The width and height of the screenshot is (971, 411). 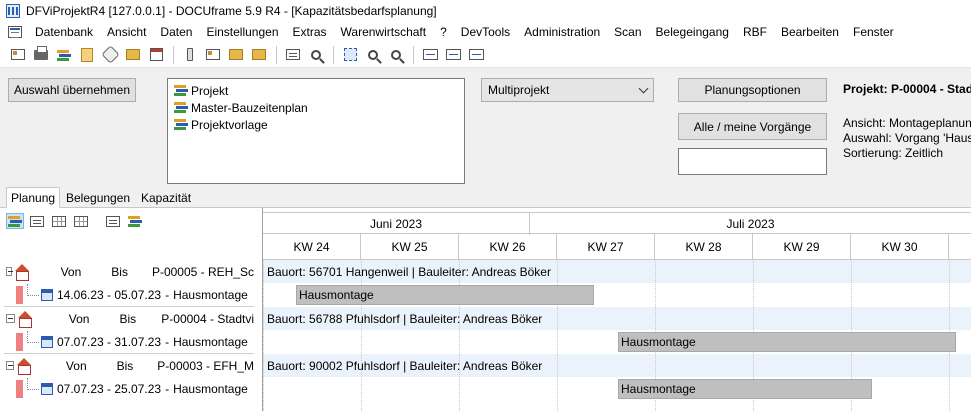 I want to click on form-button, so click(x=293, y=55).